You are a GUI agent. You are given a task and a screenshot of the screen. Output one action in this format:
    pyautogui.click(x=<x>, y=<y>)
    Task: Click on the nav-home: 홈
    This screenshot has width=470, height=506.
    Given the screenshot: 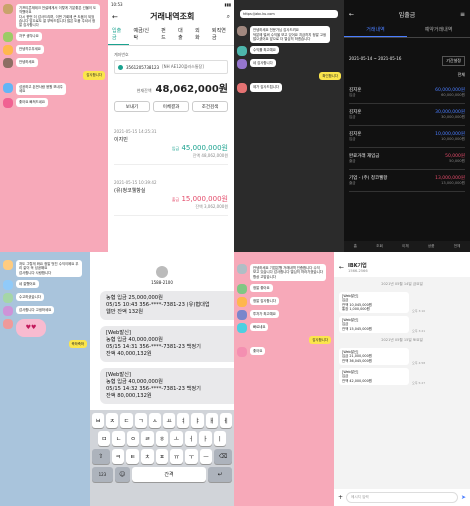 What is the action you would take?
    pyautogui.click(x=355, y=246)
    